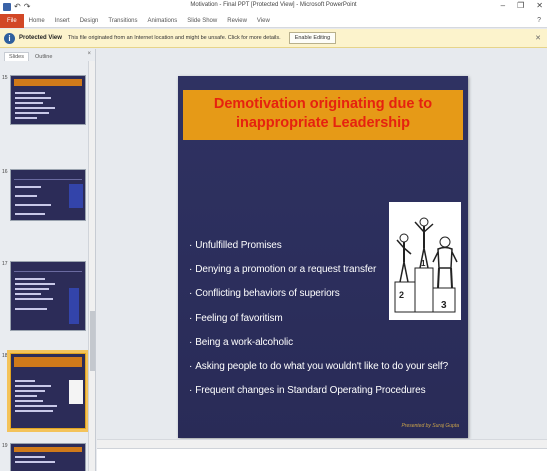 The width and height of the screenshot is (547, 471). What do you see at coordinates (235, 245) in the screenshot?
I see `bullet-item: · Unfulfilled Promises` at bounding box center [235, 245].